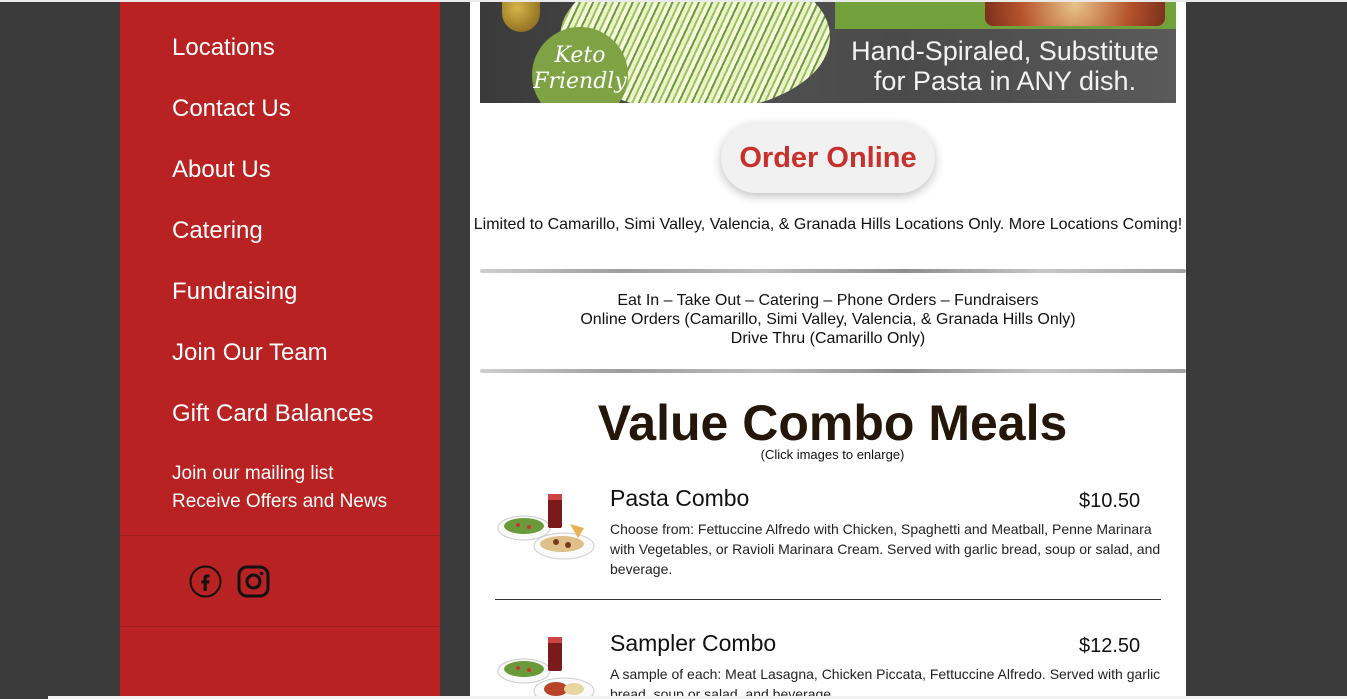  I want to click on nav-join-our-team: Join Our Team, so click(250, 353).